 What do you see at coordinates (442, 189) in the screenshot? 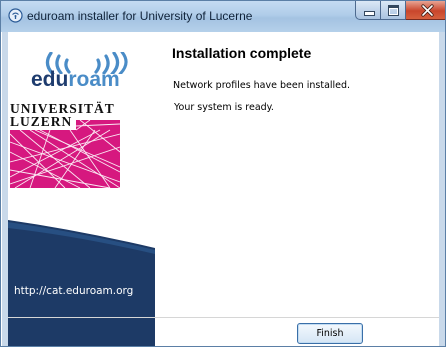
I see `window-frame-right` at bounding box center [442, 189].